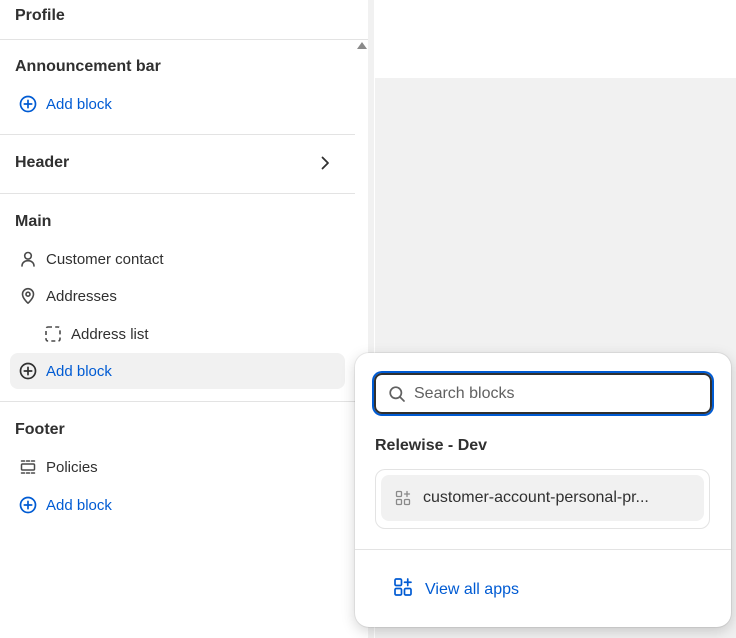  What do you see at coordinates (40, 429) in the screenshot?
I see `section-heading-footer: Footer` at bounding box center [40, 429].